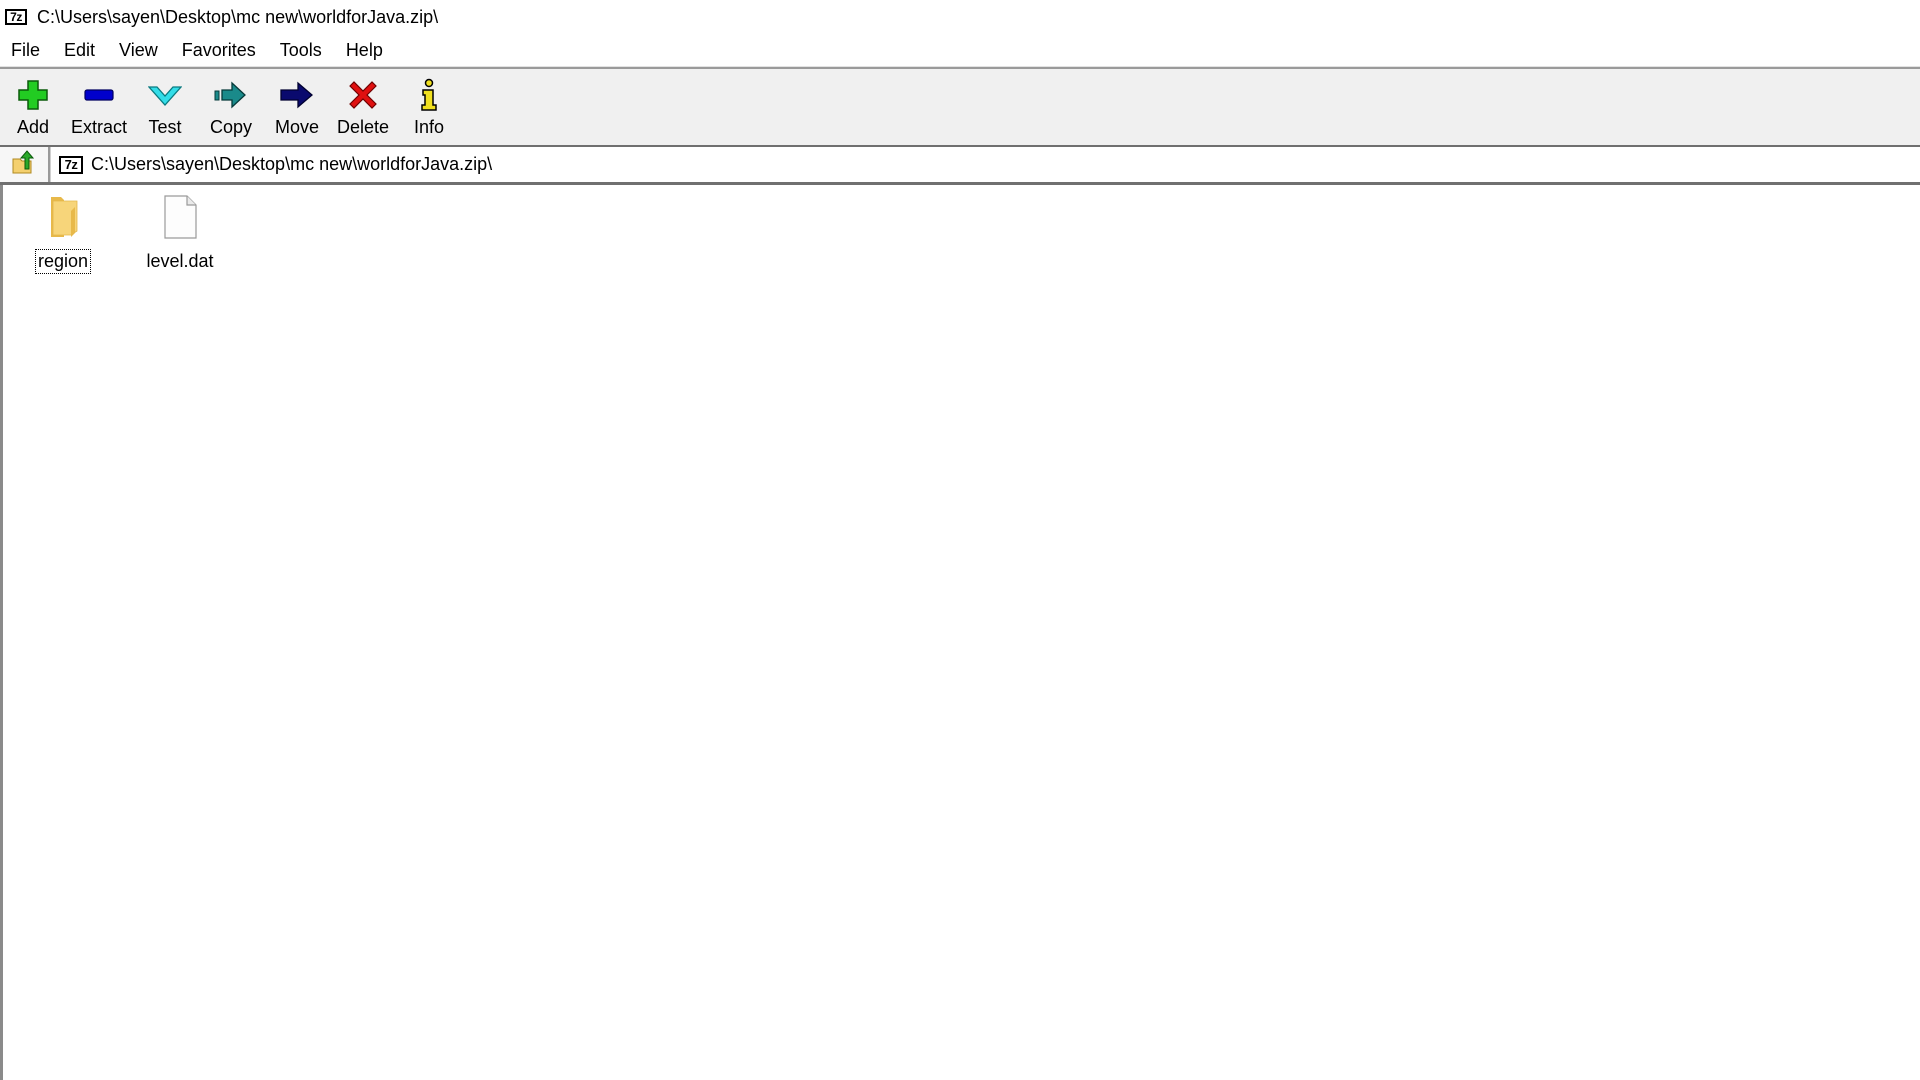  I want to click on delete-label: Delete, so click(363, 127).